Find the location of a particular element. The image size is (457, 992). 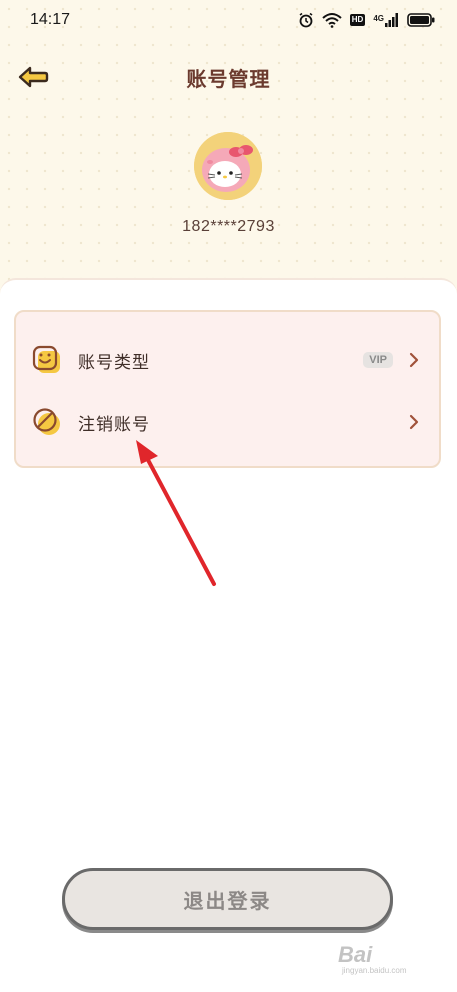

baidu-watermark: Bai jingyan.baidu.com is located at coordinates (388, 958).